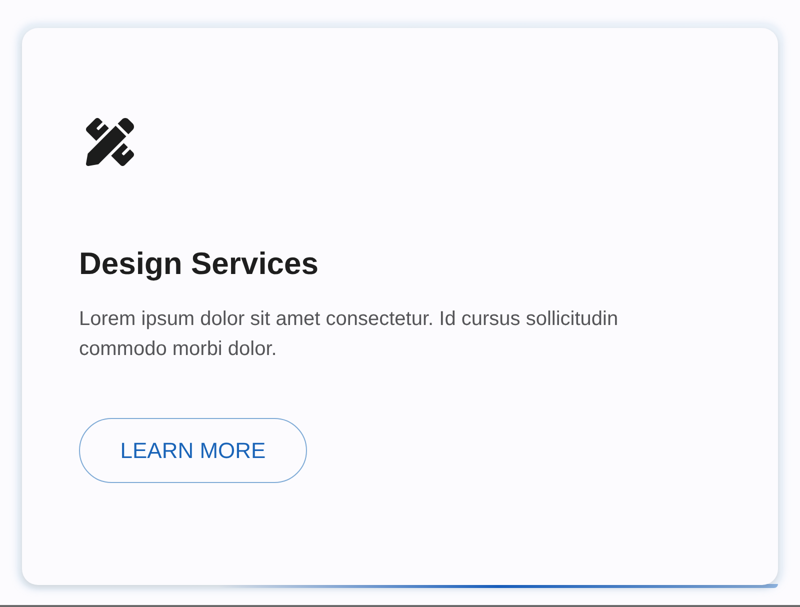 The width and height of the screenshot is (800, 607). What do you see at coordinates (193, 450) in the screenshot?
I see `learn-more-button: LEARN MORE` at bounding box center [193, 450].